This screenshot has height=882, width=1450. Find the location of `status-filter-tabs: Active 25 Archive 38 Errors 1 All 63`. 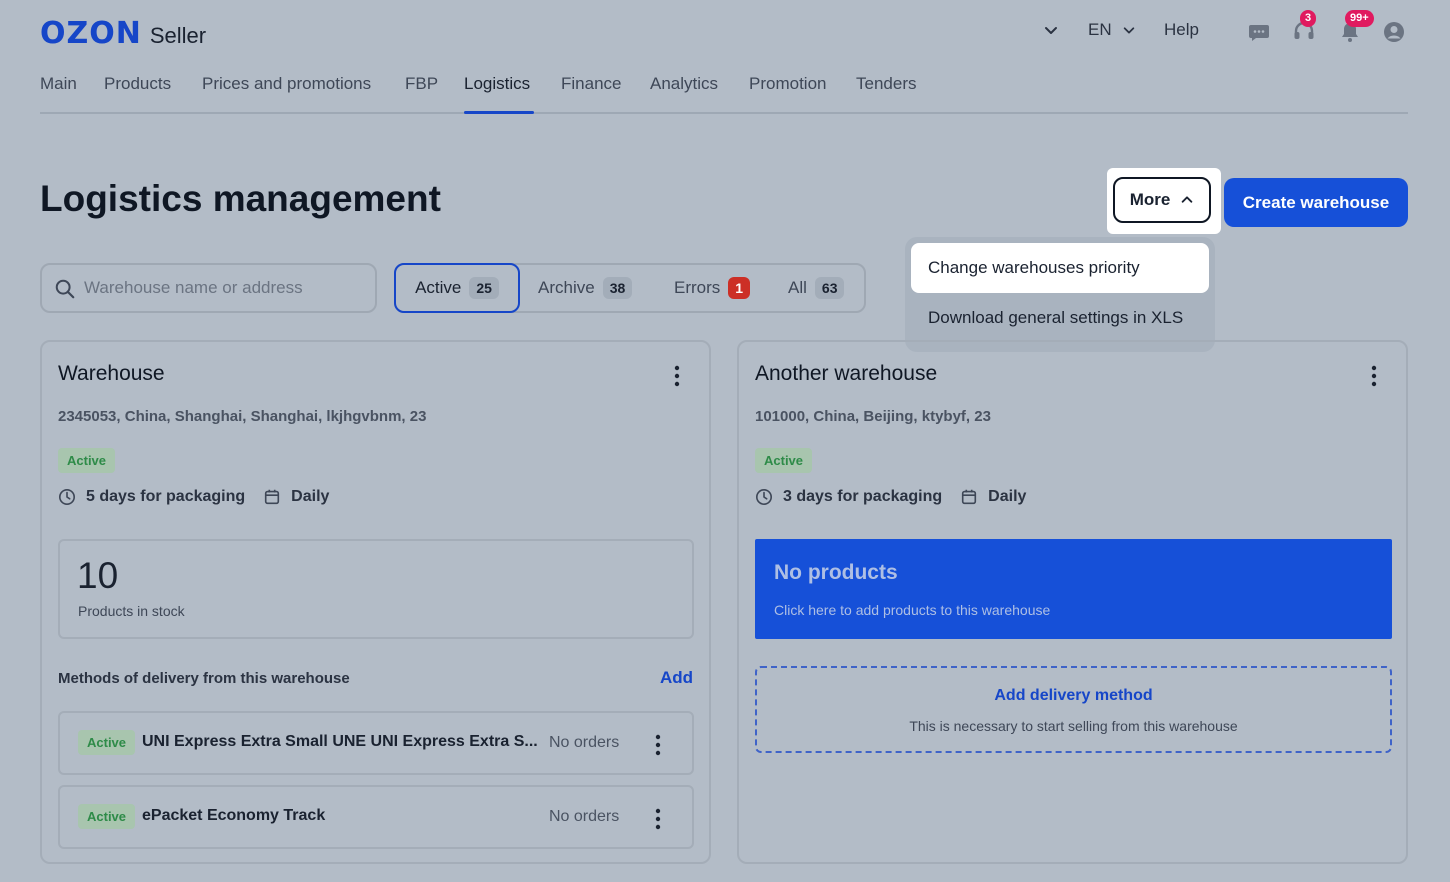

status-filter-tabs: Active 25 Archive 38 Errors 1 All 63 is located at coordinates (630, 288).